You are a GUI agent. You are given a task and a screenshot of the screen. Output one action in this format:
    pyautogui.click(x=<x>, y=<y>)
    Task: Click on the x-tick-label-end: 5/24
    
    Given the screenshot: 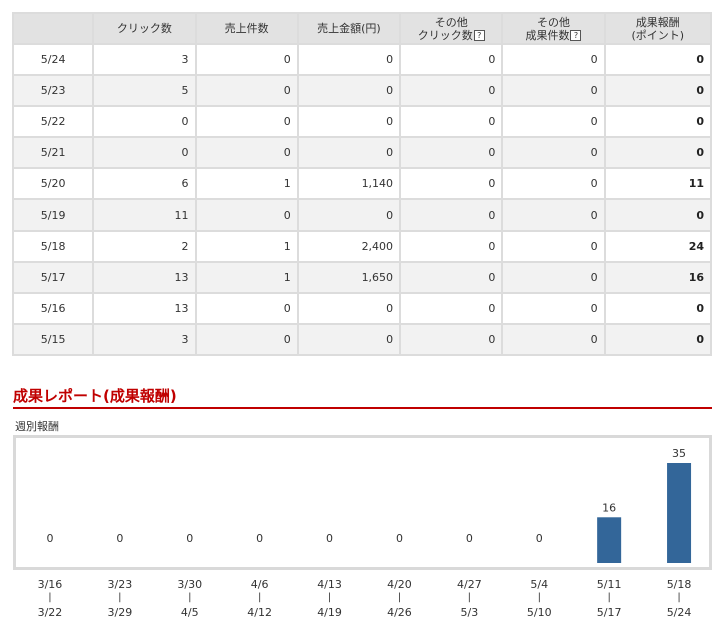 What is the action you would take?
    pyautogui.click(x=679, y=612)
    